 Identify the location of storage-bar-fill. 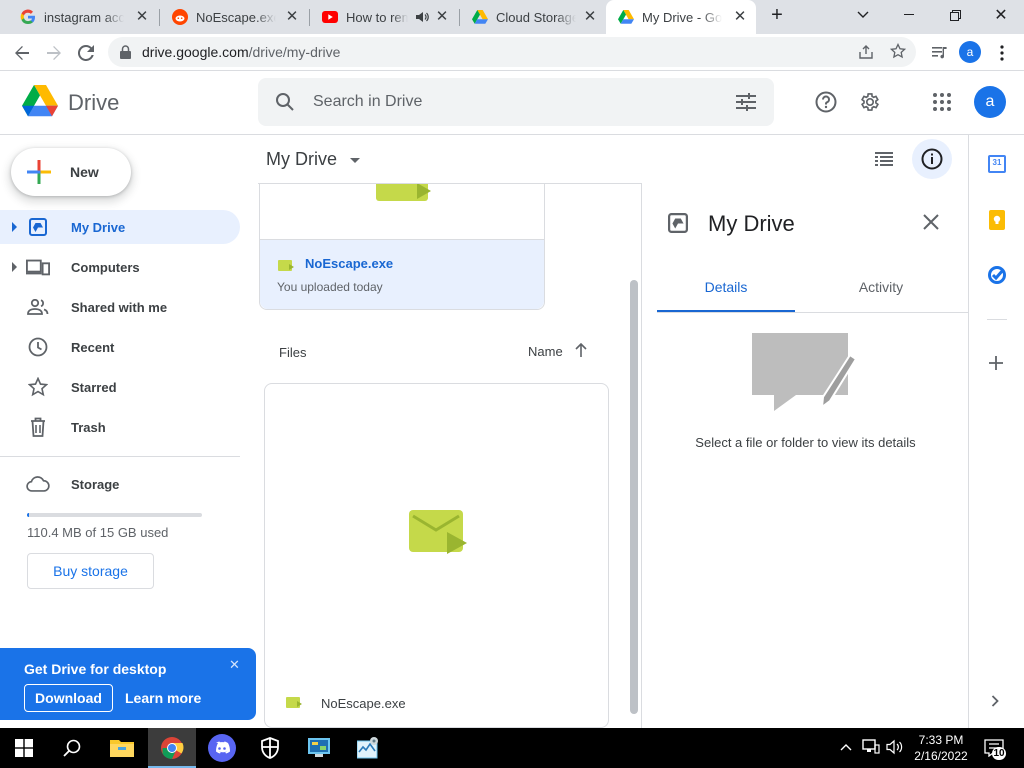
(28, 515).